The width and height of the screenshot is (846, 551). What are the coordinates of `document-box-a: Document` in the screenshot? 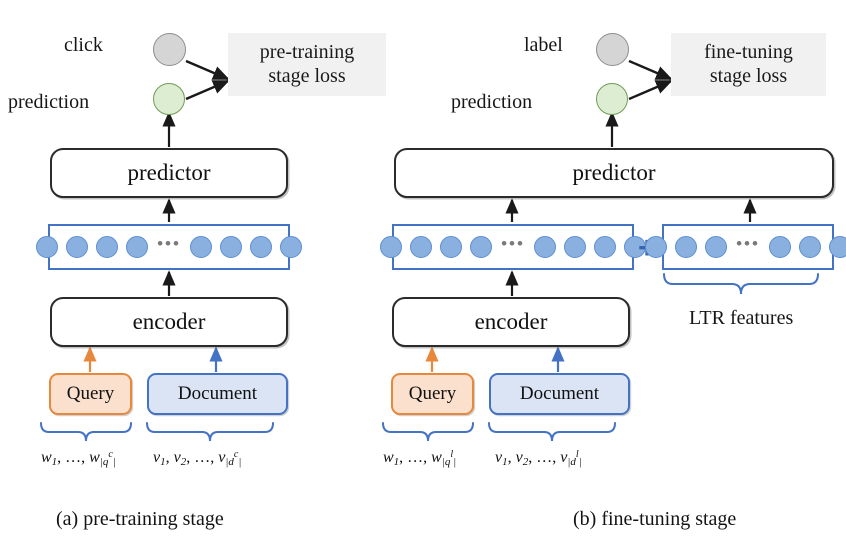 It's located at (217, 394).